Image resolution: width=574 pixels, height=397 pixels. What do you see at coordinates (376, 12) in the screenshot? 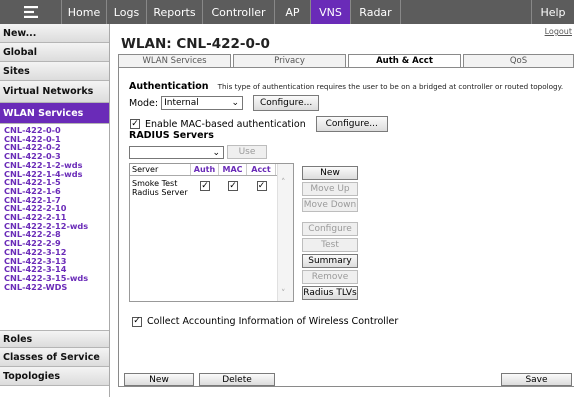
I see `nav-tab-radar: Radar` at bounding box center [376, 12].